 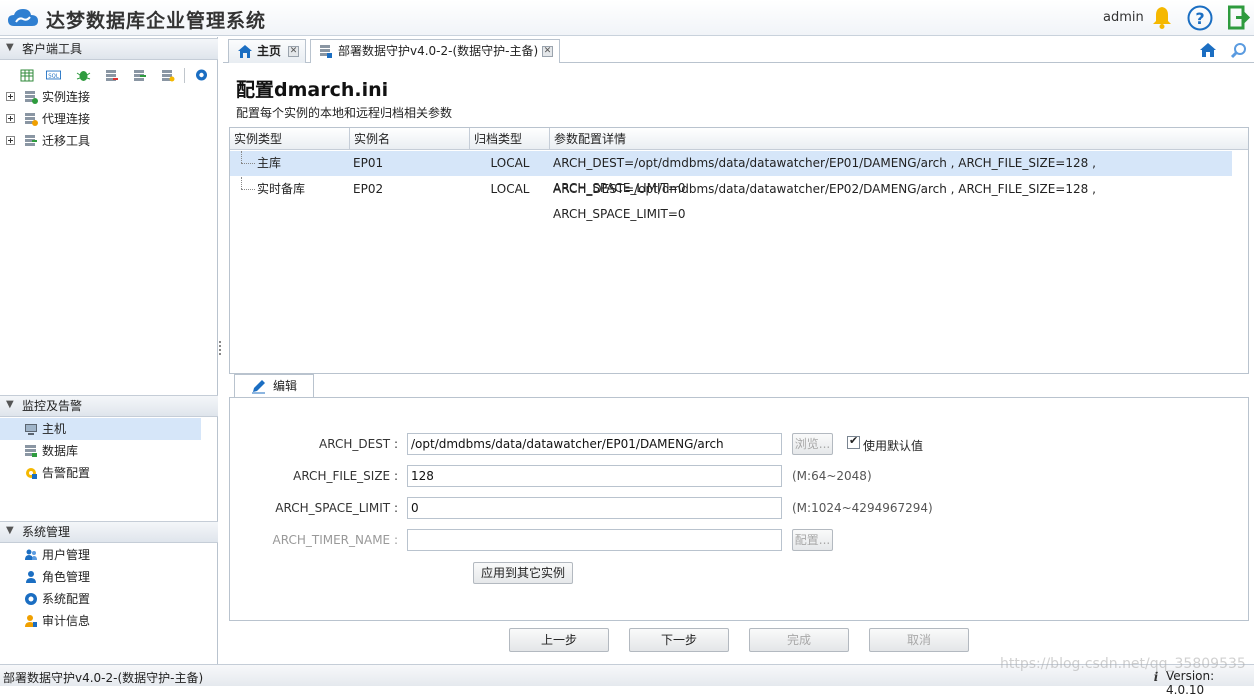 What do you see at coordinates (281, 189) in the screenshot?
I see `cell-instance-type: 实时备库` at bounding box center [281, 189].